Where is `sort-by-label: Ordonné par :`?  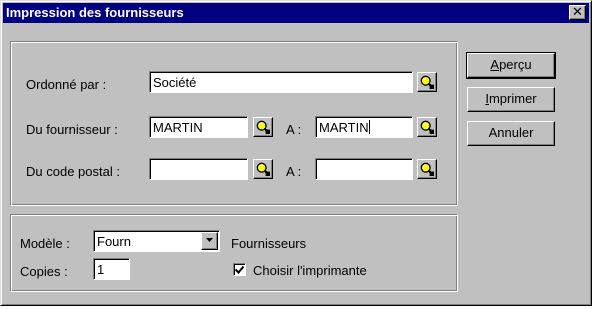 sort-by-label: Ordonné par : is located at coordinates (66, 84).